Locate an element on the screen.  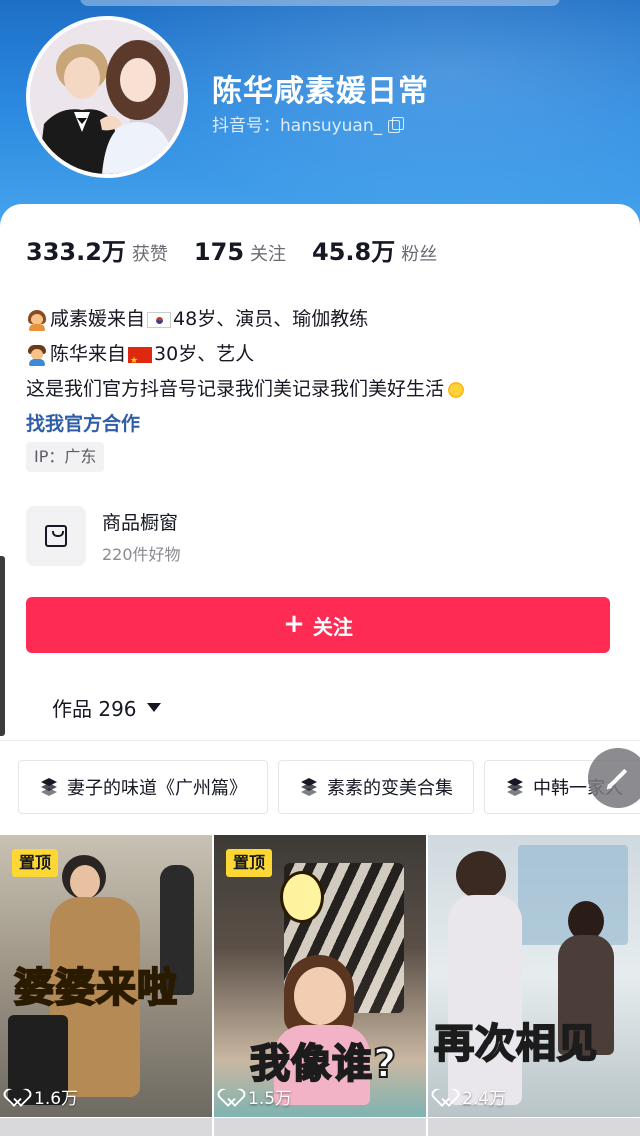
pencil-icon is located at coordinates (618, 778).